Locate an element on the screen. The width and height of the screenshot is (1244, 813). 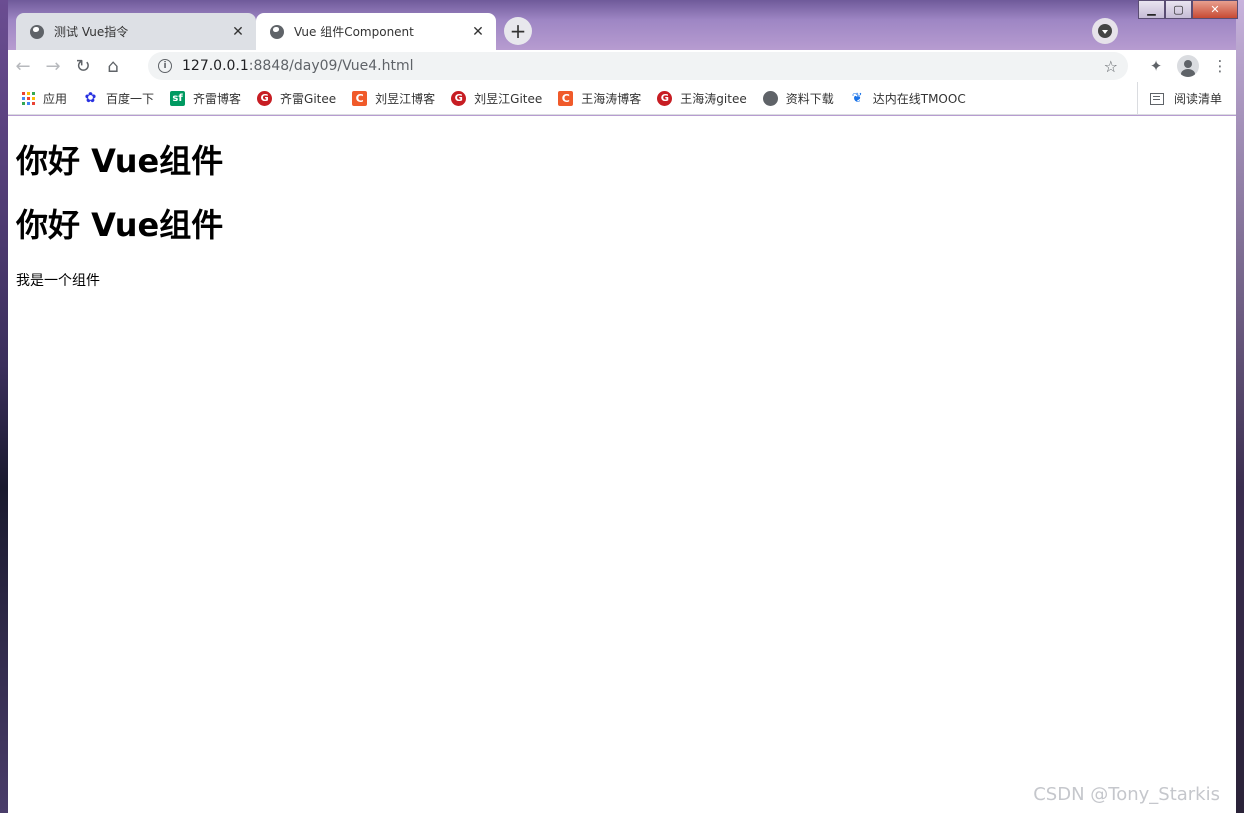
window-border-right is located at coordinates (1240, 406).